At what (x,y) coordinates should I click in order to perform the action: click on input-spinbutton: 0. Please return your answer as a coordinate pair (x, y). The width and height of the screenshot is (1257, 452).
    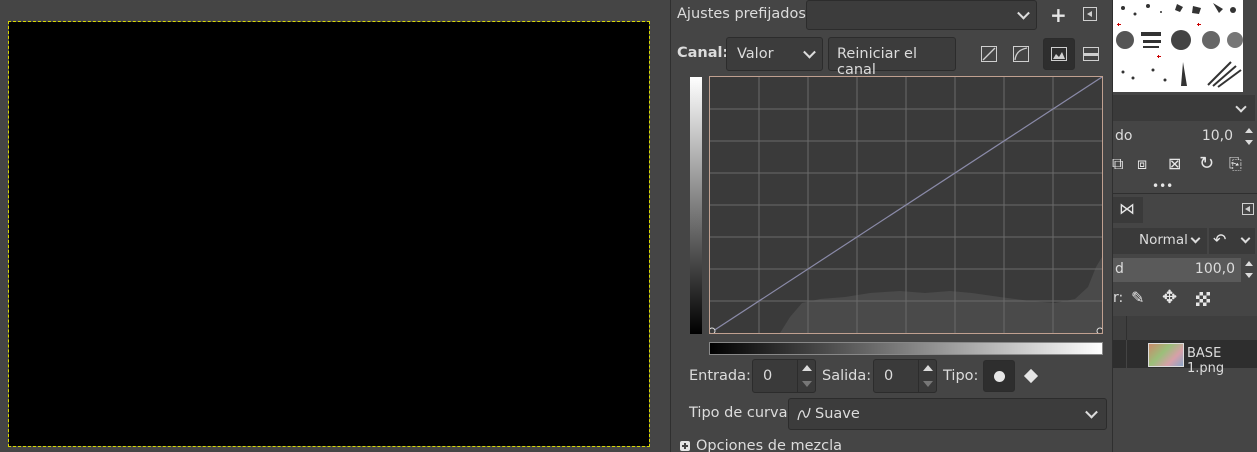
    Looking at the image, I should click on (784, 376).